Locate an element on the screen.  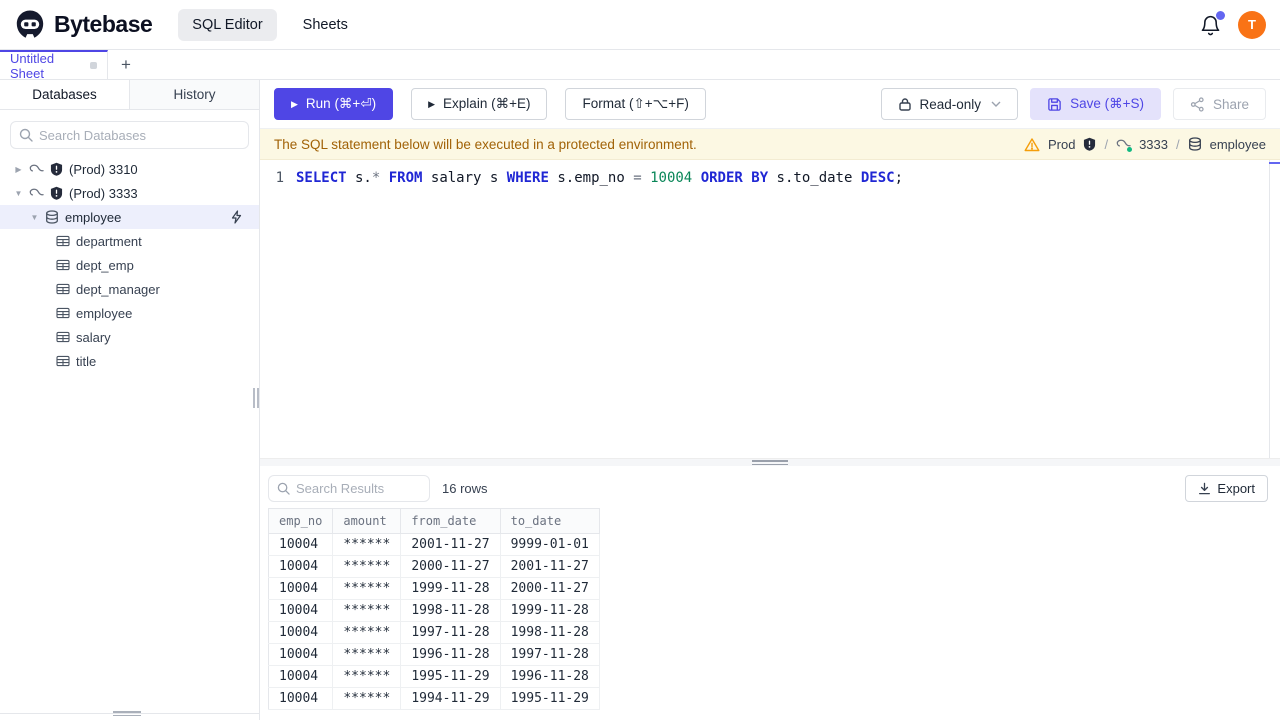
tree-item-instance-3333: ▼ (Prod) 3333 is located at coordinates (129, 193).